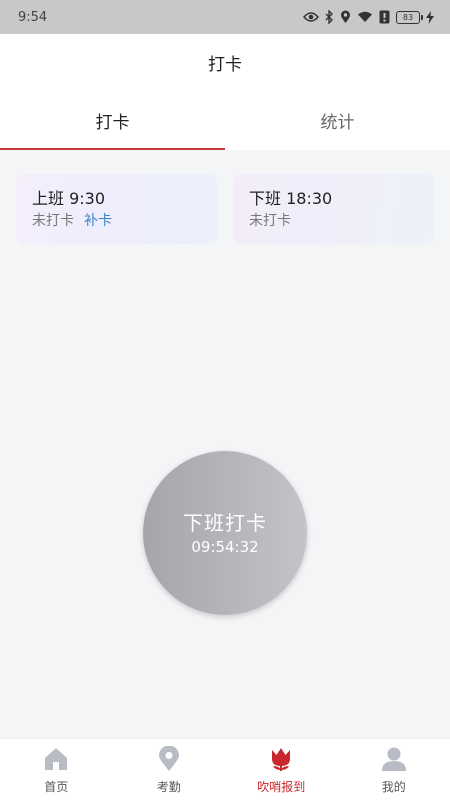 Image resolution: width=450 pixels, height=800 pixels. I want to click on nav-profile: 我的, so click(394, 769).